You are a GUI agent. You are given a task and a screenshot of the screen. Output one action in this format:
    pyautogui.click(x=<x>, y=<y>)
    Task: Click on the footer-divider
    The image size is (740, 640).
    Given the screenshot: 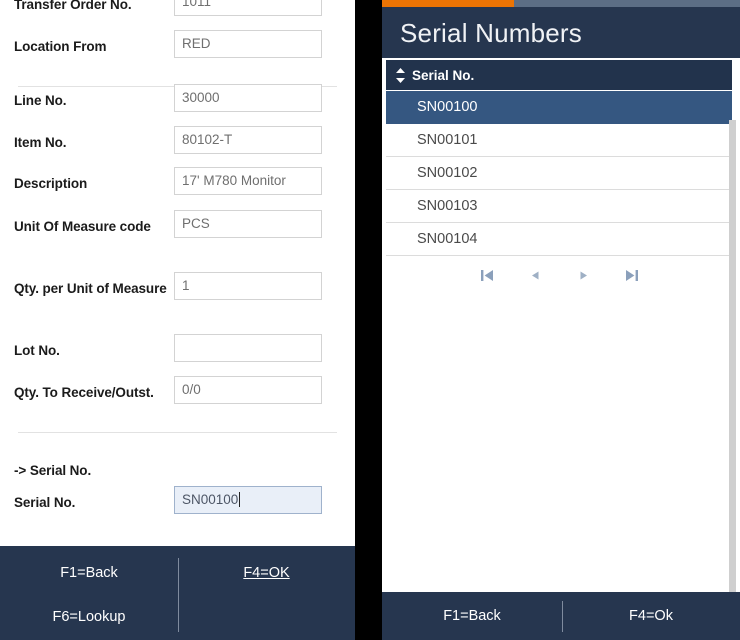 What is the action you would take?
    pyautogui.click(x=178, y=595)
    